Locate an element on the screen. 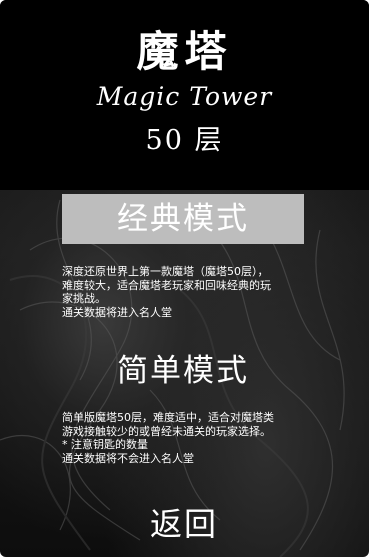 The width and height of the screenshot is (369, 557). simple-mode-button: 简单模式 is located at coordinates (183, 371).